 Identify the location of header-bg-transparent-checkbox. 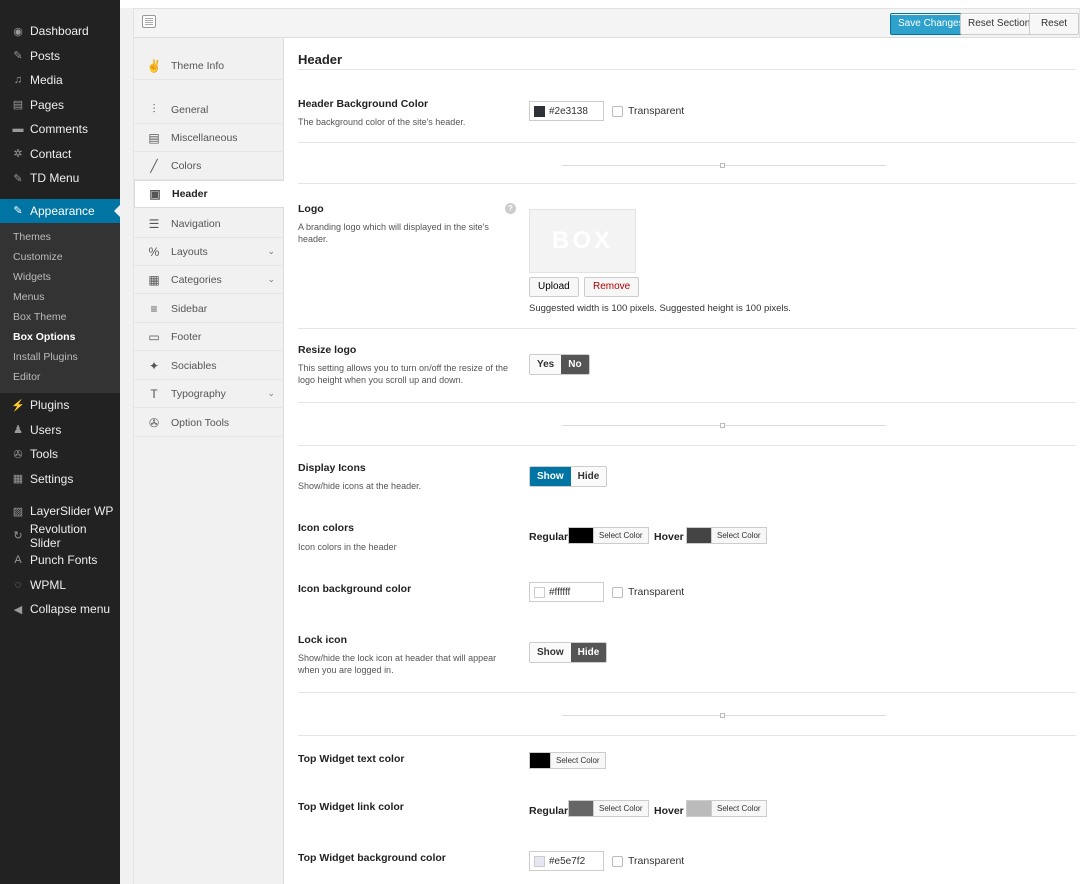
(617, 111).